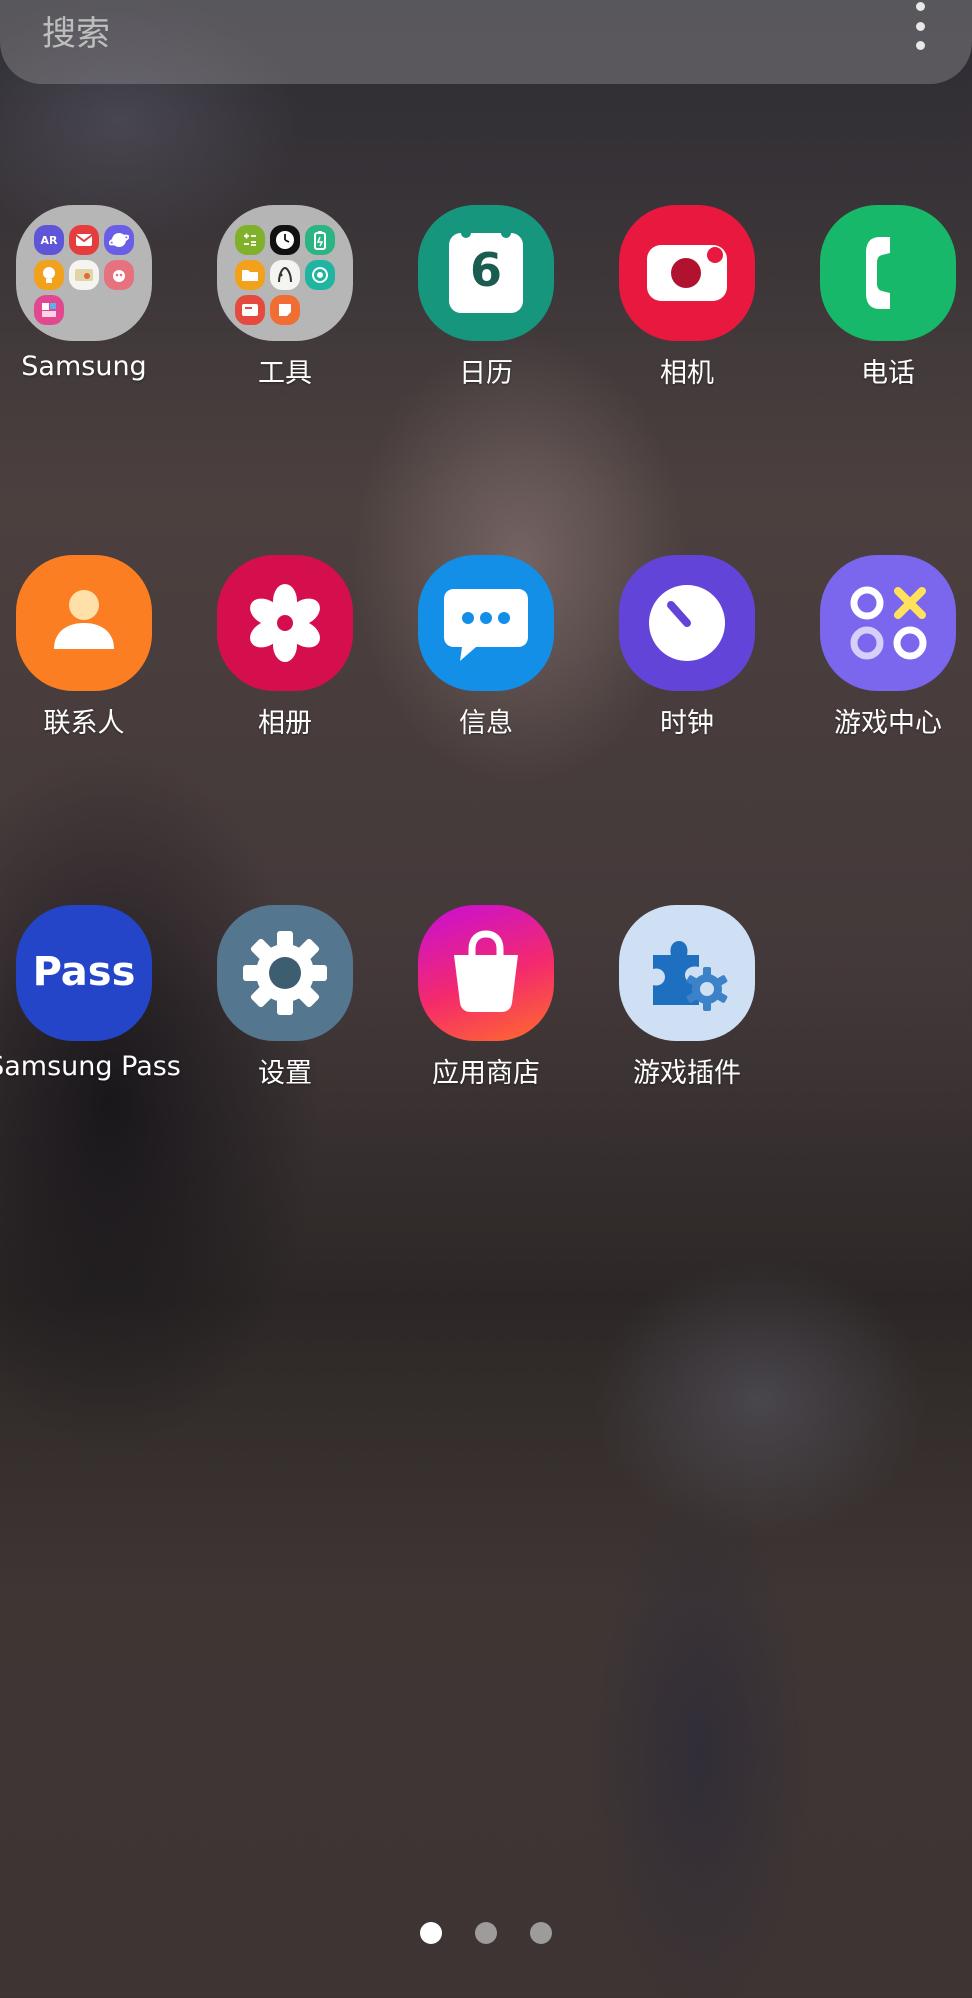  I want to click on samsung-folder-icon: AR, so click(84, 273).